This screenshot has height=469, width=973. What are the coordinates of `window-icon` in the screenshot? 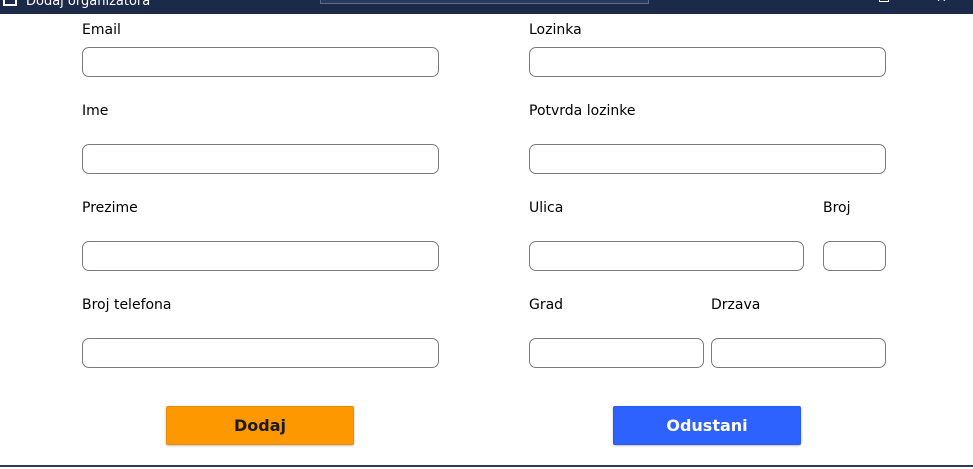 It's located at (10, 3).